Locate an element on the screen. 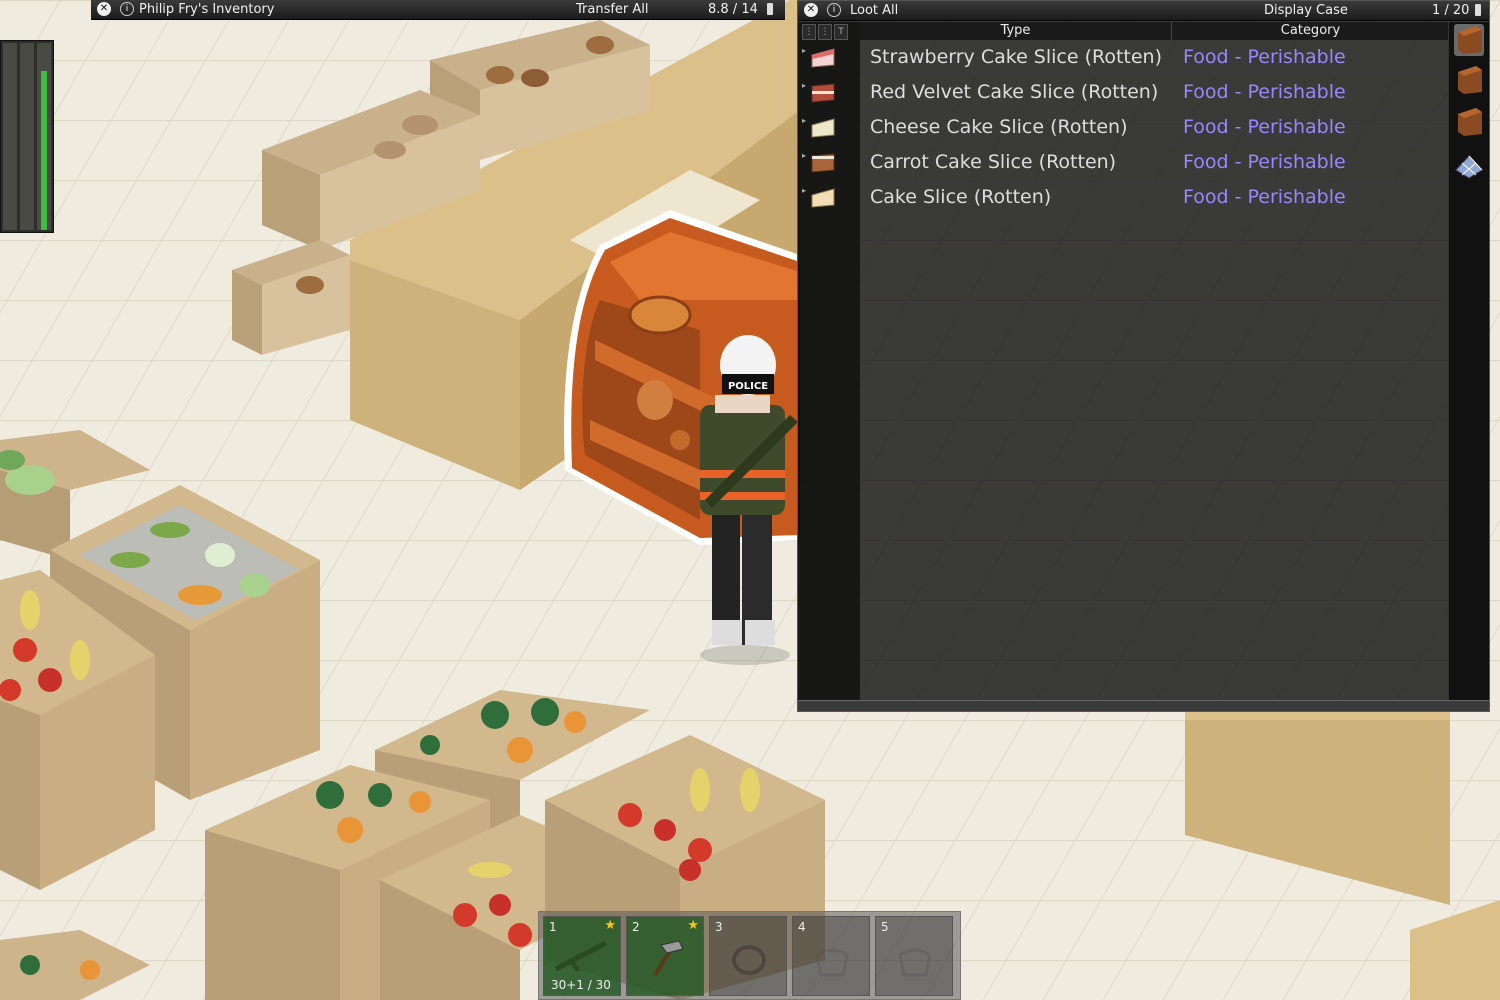 This screenshot has width=1500, height=1000. shelf-container-icon is located at coordinates (1469, 122).